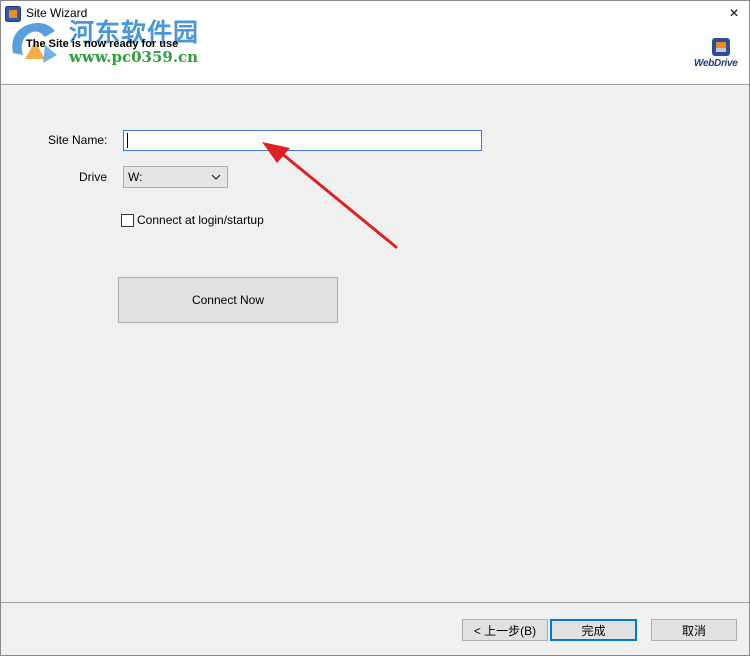 The width and height of the screenshot is (750, 656). I want to click on finish-button: 完成, so click(593, 630).